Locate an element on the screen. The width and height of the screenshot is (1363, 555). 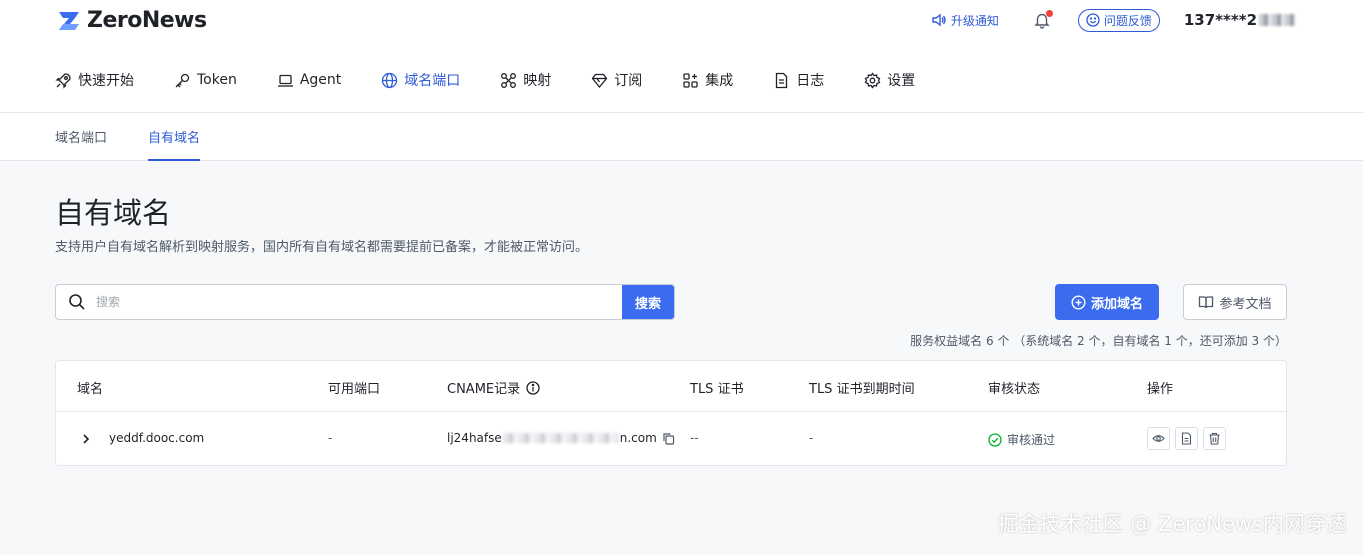
nav-item-domain-port: 域名端口 is located at coordinates (420, 80).